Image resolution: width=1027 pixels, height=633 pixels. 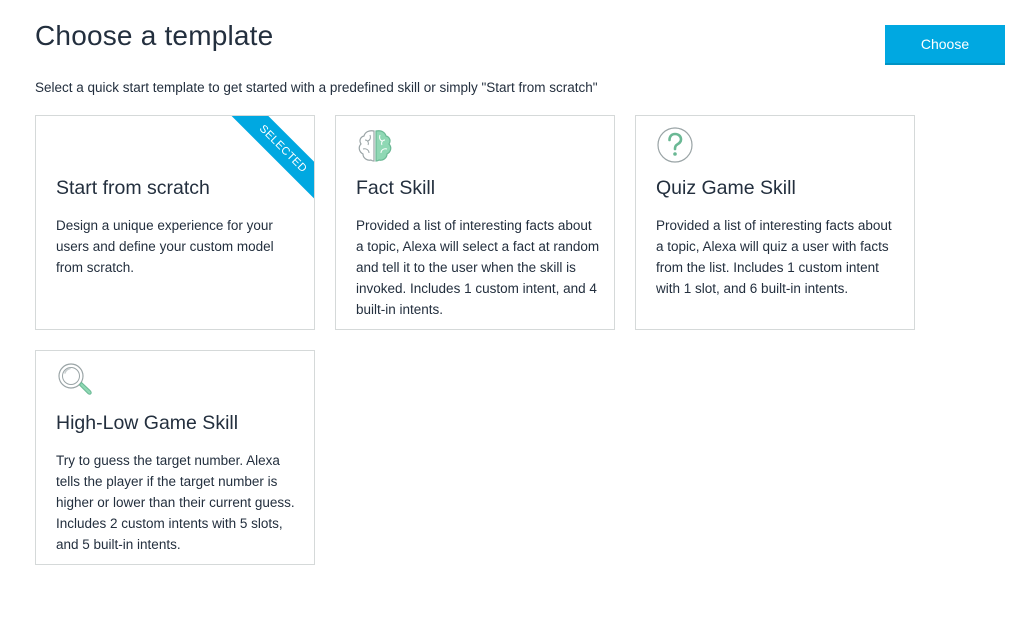 What do you see at coordinates (133, 188) in the screenshot?
I see `card-title: Start from scratch` at bounding box center [133, 188].